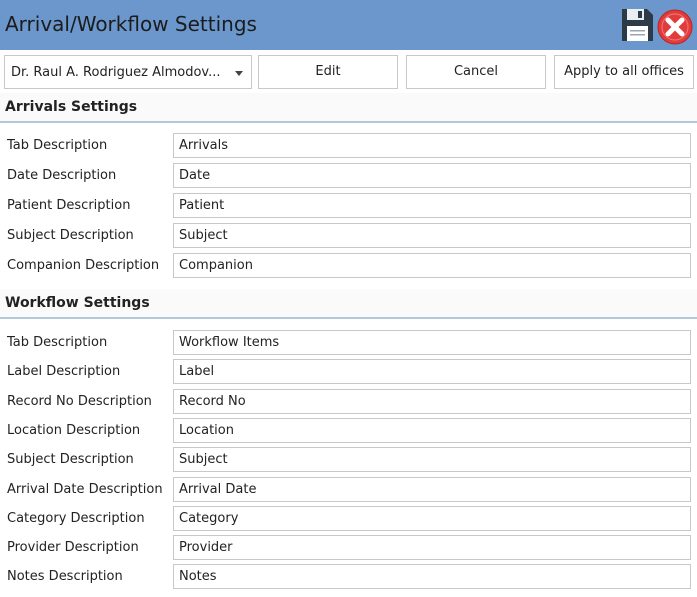  I want to click on cancel-button: Cancel, so click(476, 72).